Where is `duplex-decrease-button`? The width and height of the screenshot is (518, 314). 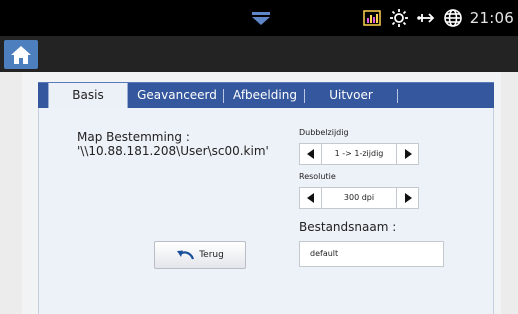
duplex-decrease-button is located at coordinates (311, 154).